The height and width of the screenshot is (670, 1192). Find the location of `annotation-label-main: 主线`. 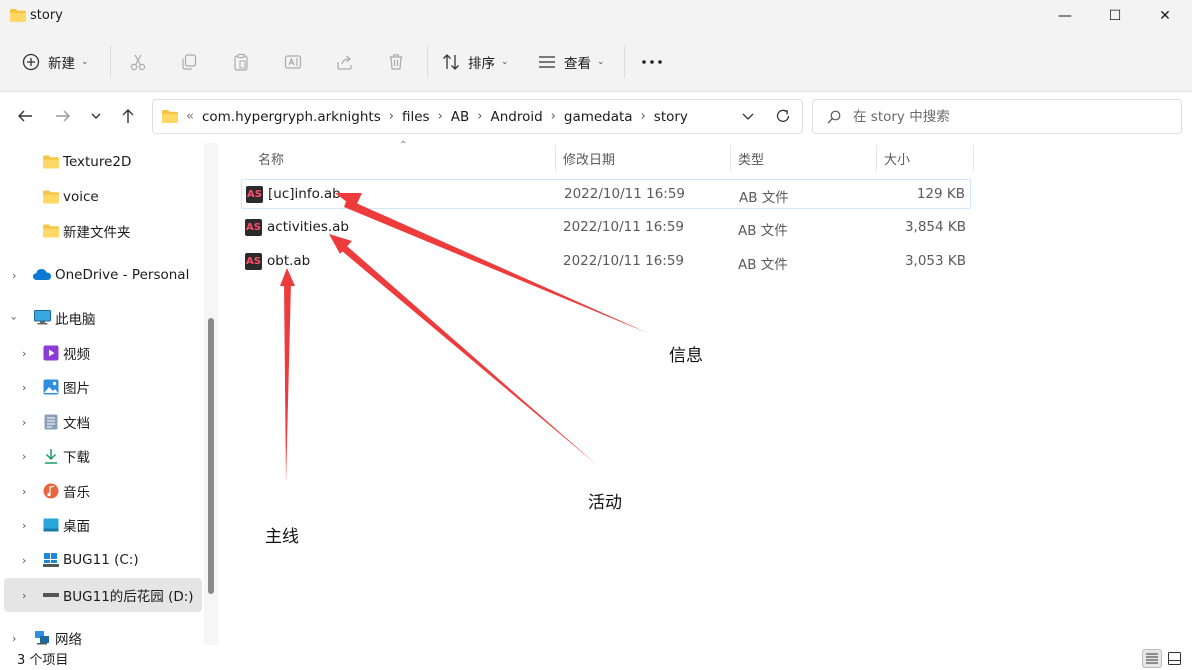

annotation-label-main: 主线 is located at coordinates (282, 537).